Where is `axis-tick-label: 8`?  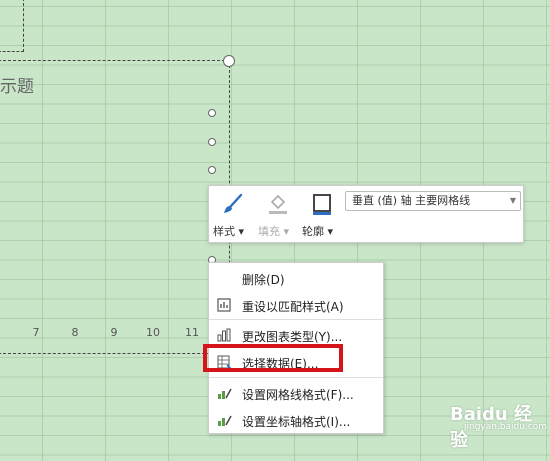 axis-tick-label: 8 is located at coordinates (75, 332).